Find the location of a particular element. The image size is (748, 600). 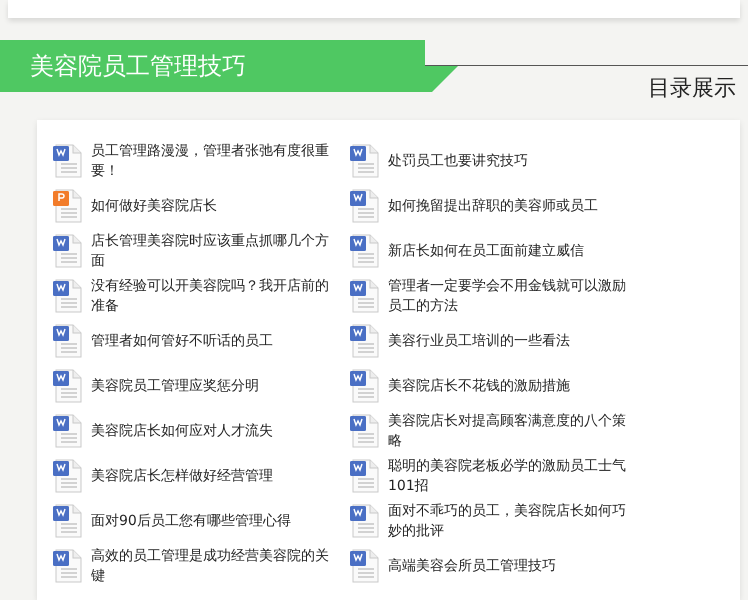

document-title: 聪明的美容院老板必学的激励员工士气101招 is located at coordinates (513, 476).